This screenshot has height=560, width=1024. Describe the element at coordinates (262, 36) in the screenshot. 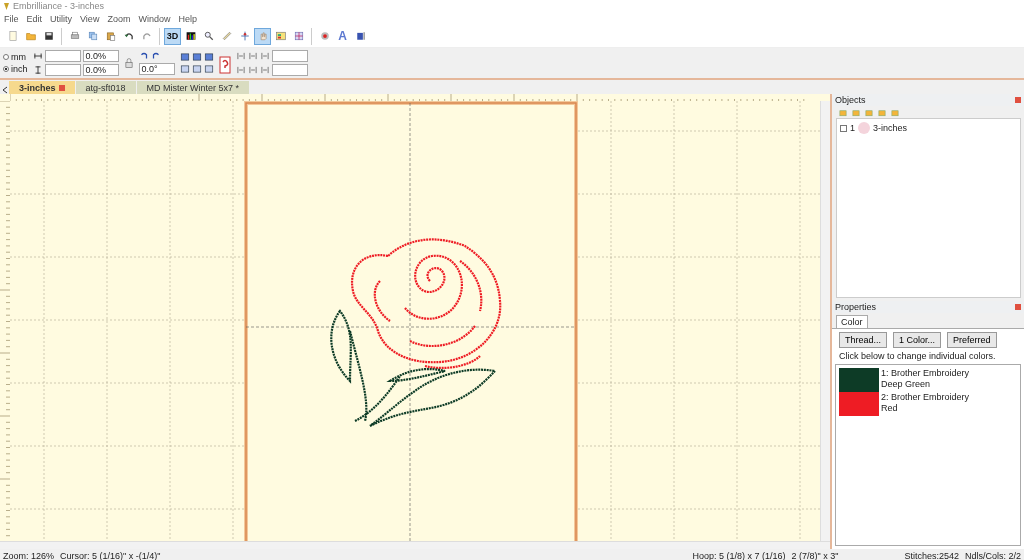

I see `hand-icon` at that location.